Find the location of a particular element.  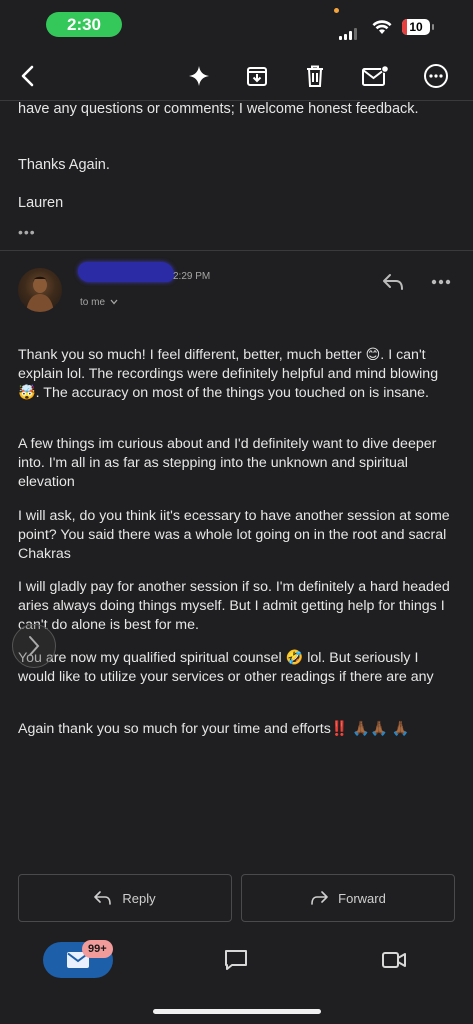

reply-button: Reply is located at coordinates (125, 898).